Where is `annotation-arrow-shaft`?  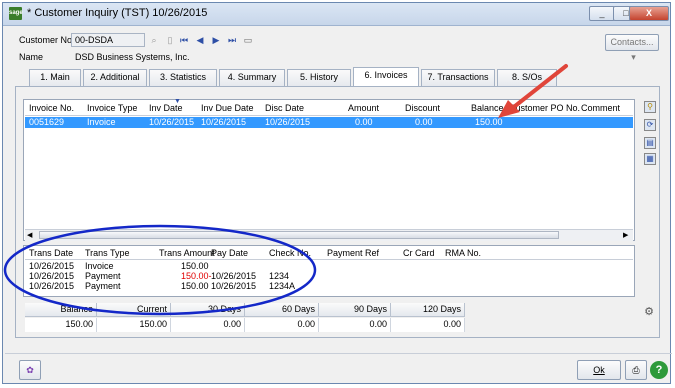
annotation-arrow-shaft is located at coordinates (538, 88).